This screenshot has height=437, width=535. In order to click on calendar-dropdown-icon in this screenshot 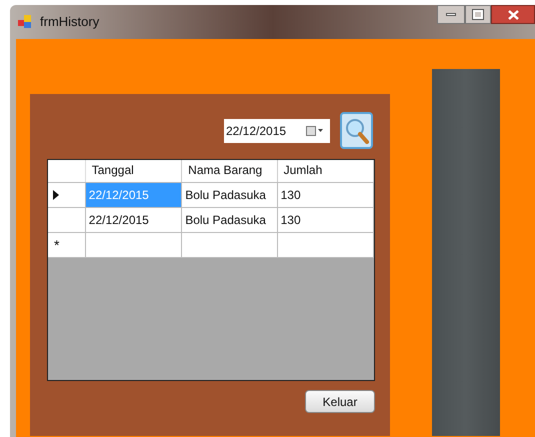, I will do `click(315, 131)`.